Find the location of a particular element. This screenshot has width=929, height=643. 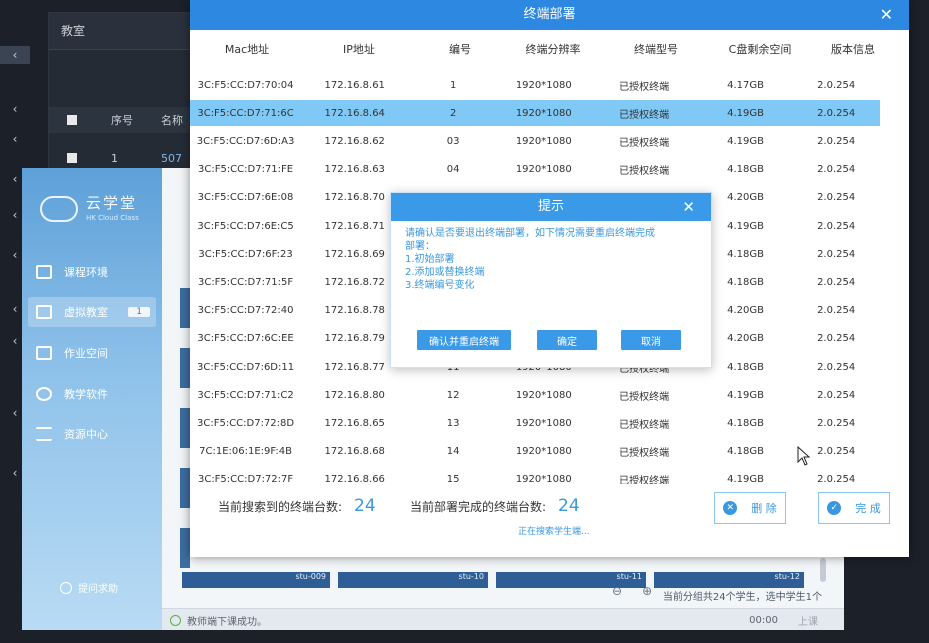

select-all-checkbox is located at coordinates (72, 120).